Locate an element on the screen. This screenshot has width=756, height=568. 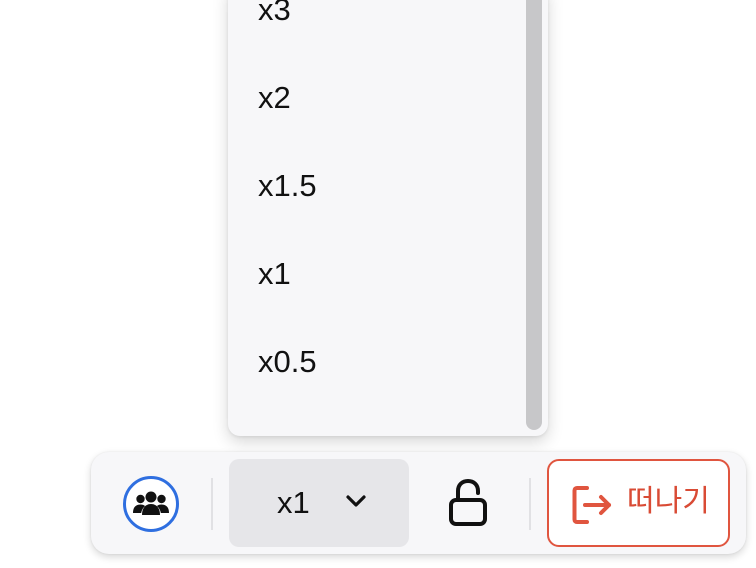
group-icon is located at coordinates (151, 503).